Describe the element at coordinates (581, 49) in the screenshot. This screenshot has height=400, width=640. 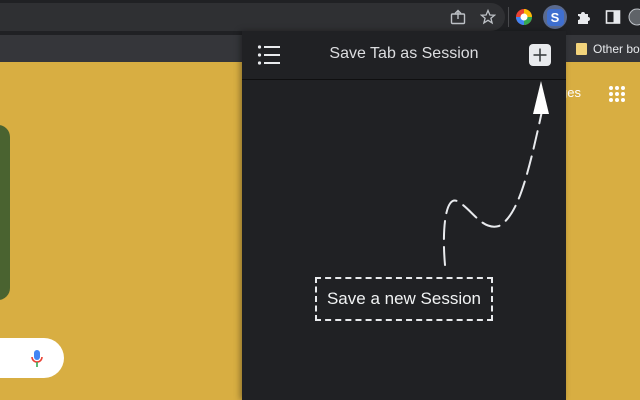
I see `folder-icon` at that location.